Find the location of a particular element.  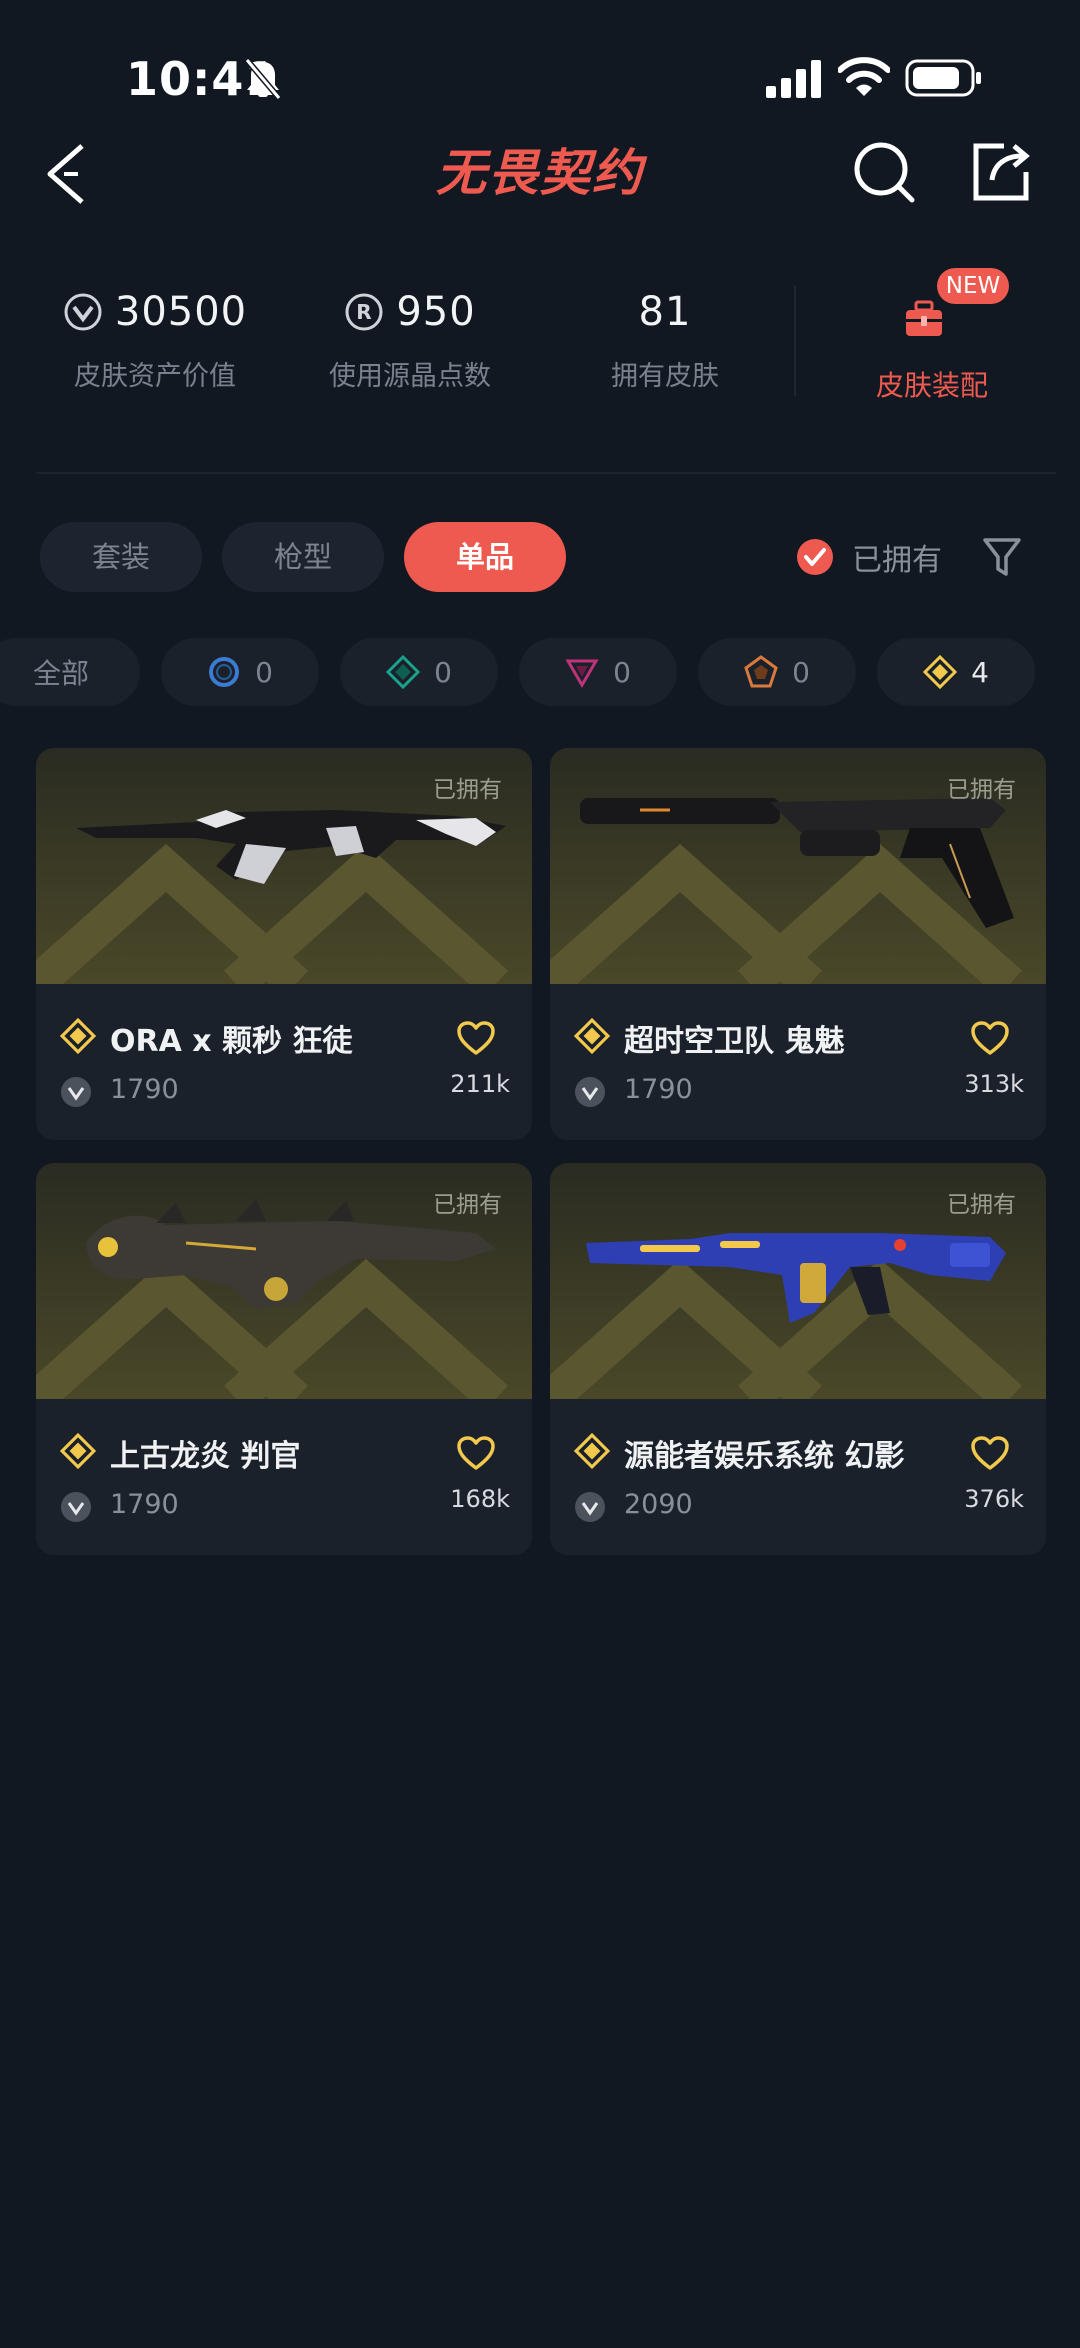

skin-card-info: 源能者娱乐系统 幻影 2090 376k is located at coordinates (798, 1477).